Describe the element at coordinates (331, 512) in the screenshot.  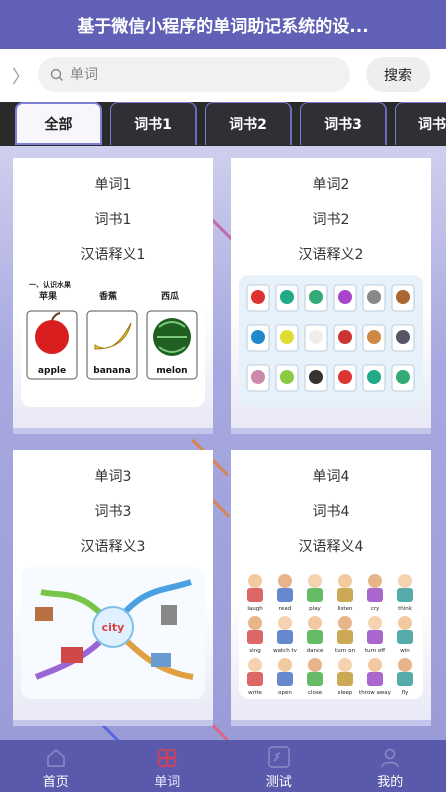
I see `word-book: 词书4` at that location.